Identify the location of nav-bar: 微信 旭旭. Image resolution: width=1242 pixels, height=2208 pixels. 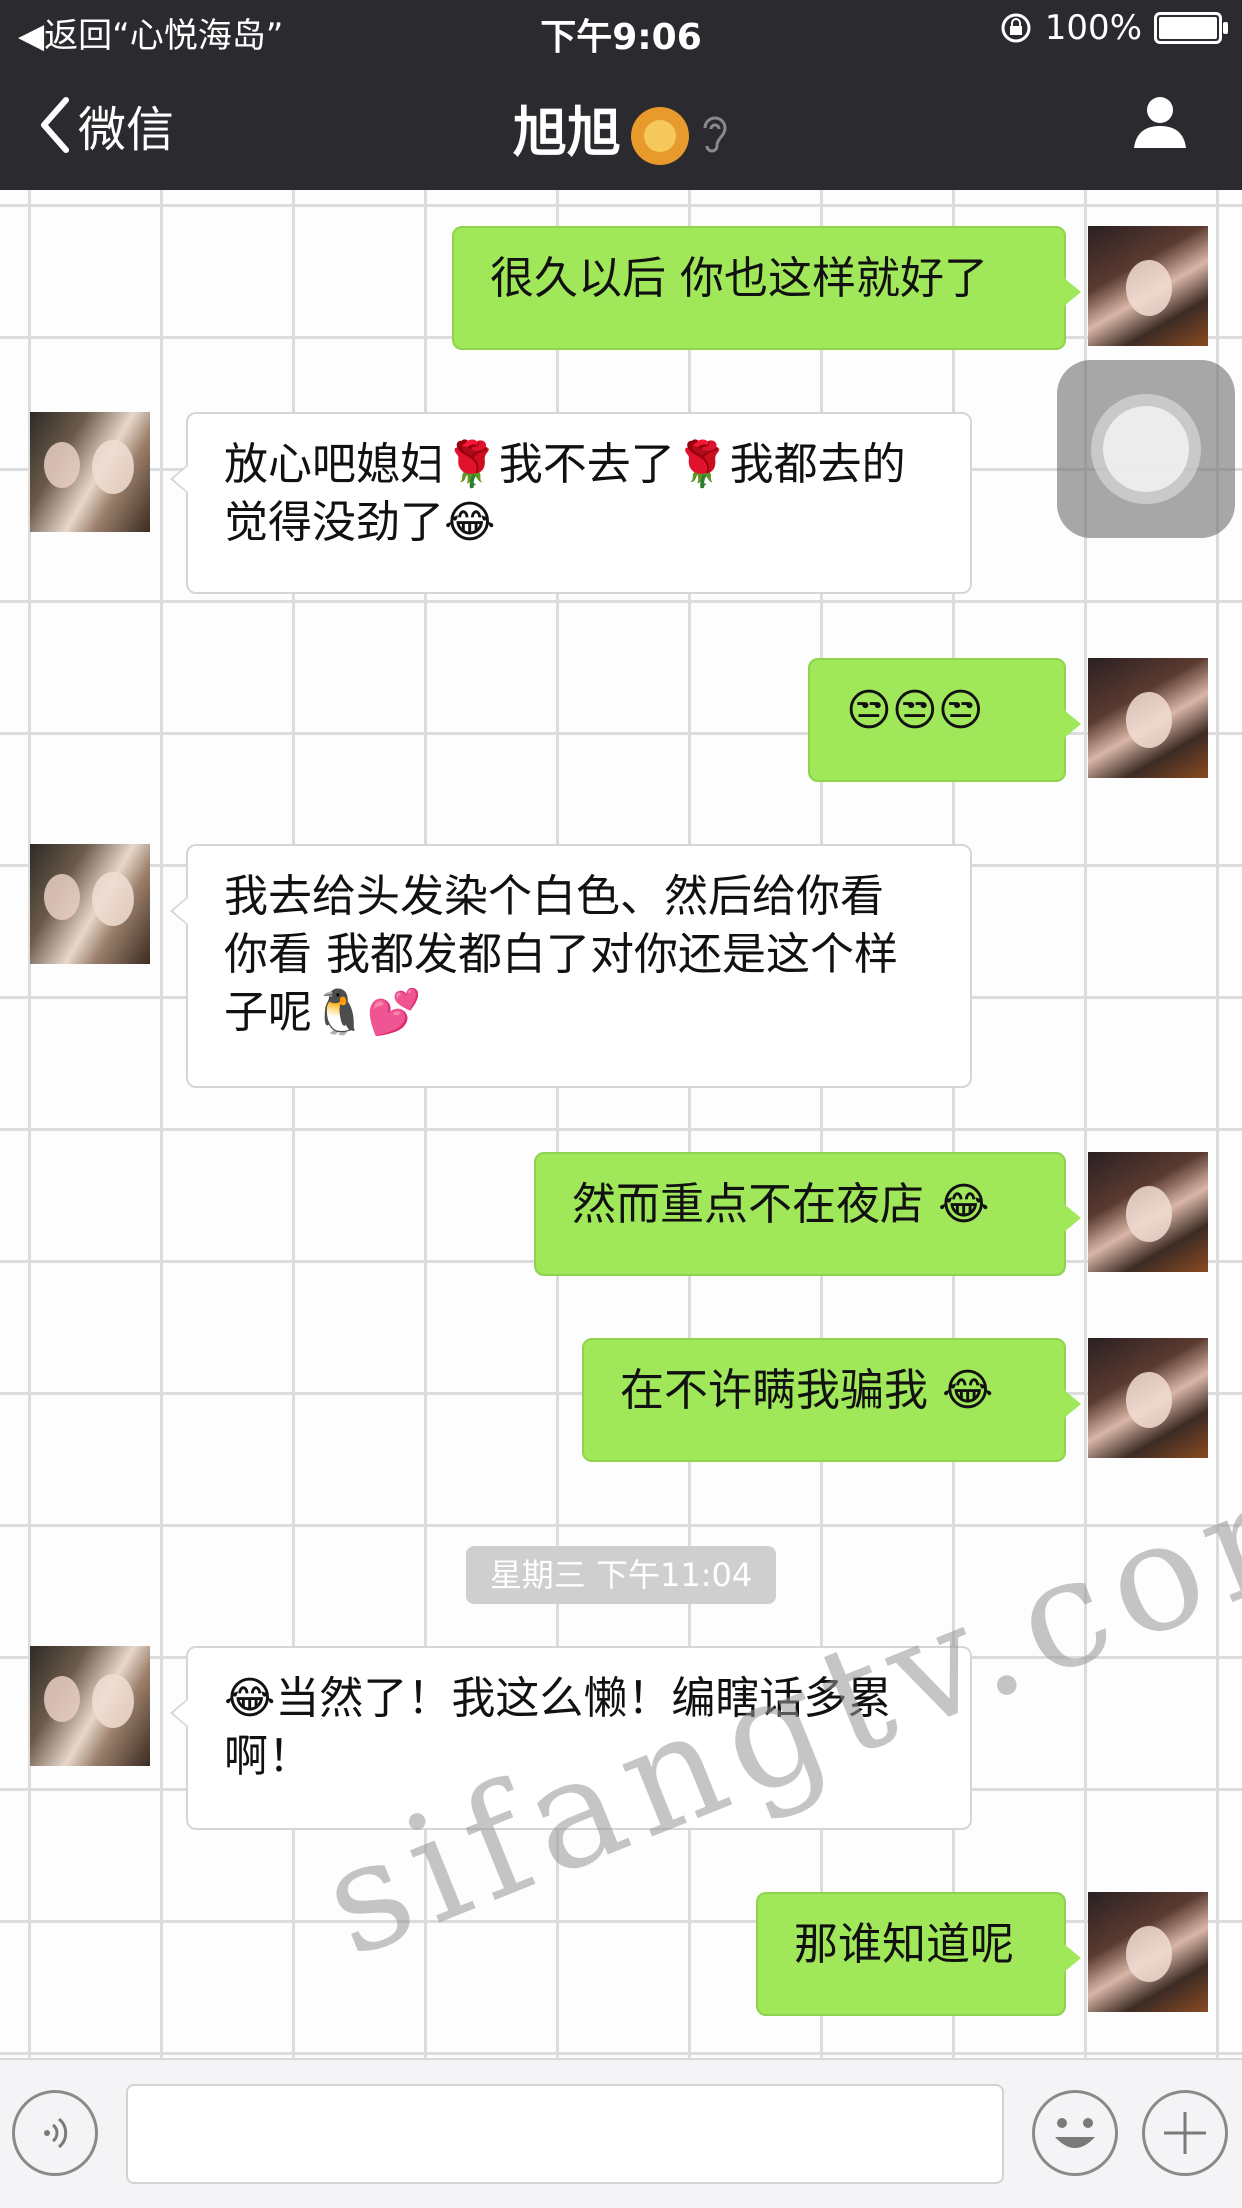
(621, 126).